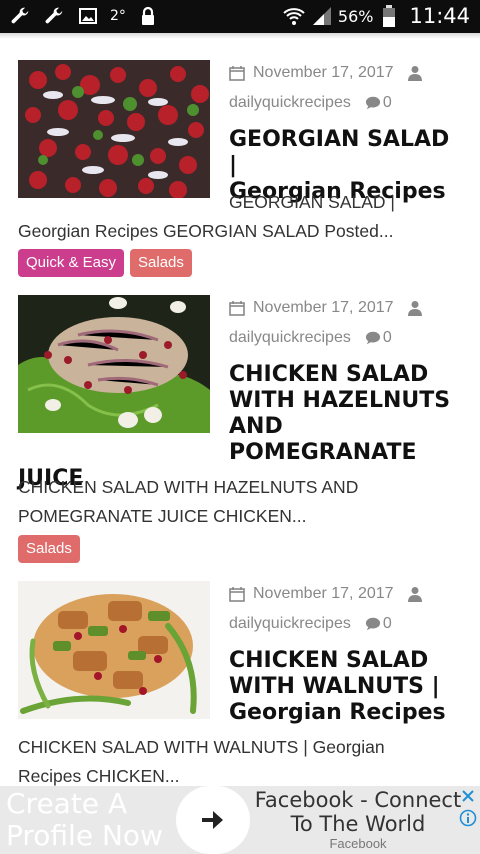  I want to click on arrow-right-icon, so click(212, 820).